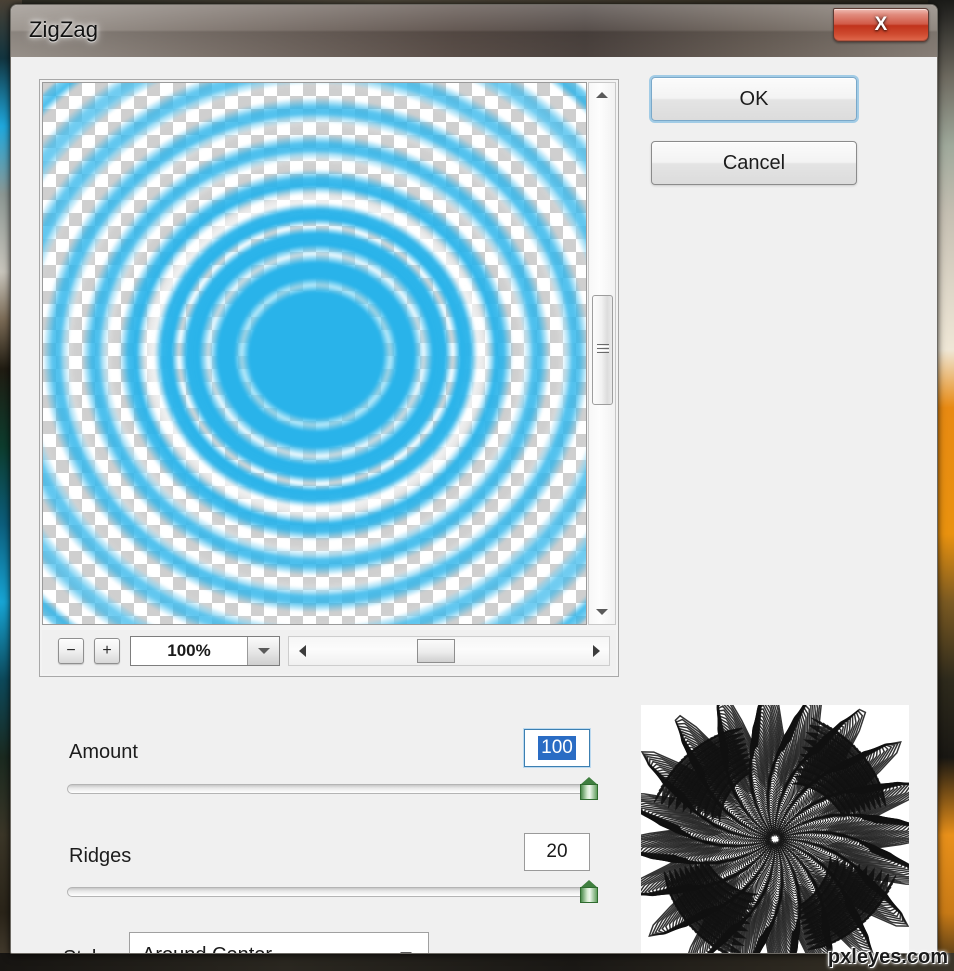 The width and height of the screenshot is (954, 971). I want to click on watermark: pxleyes.com, so click(887, 957).